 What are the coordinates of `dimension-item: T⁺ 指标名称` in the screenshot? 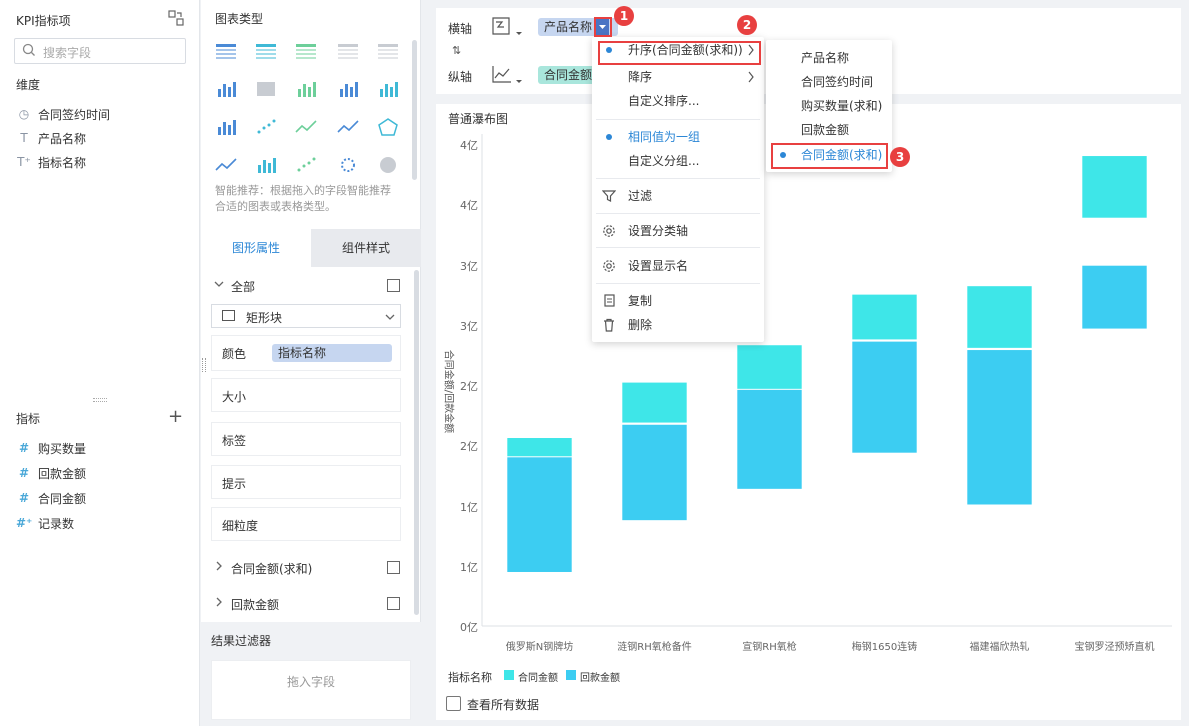 It's located at (51, 162).